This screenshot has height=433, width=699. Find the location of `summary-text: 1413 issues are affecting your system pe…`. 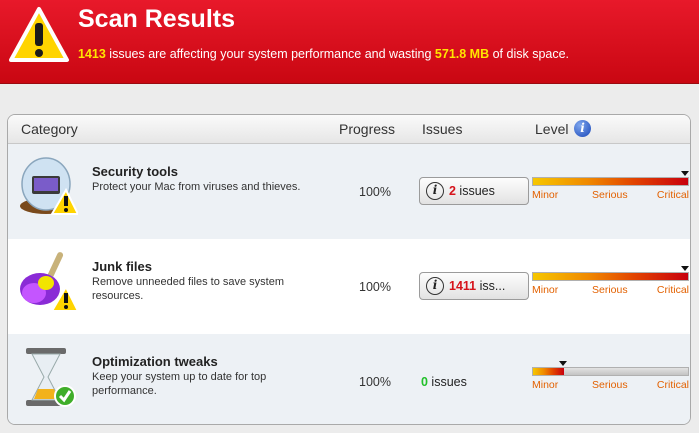

summary-text: 1413 issues are affecting your system pe… is located at coordinates (323, 54).